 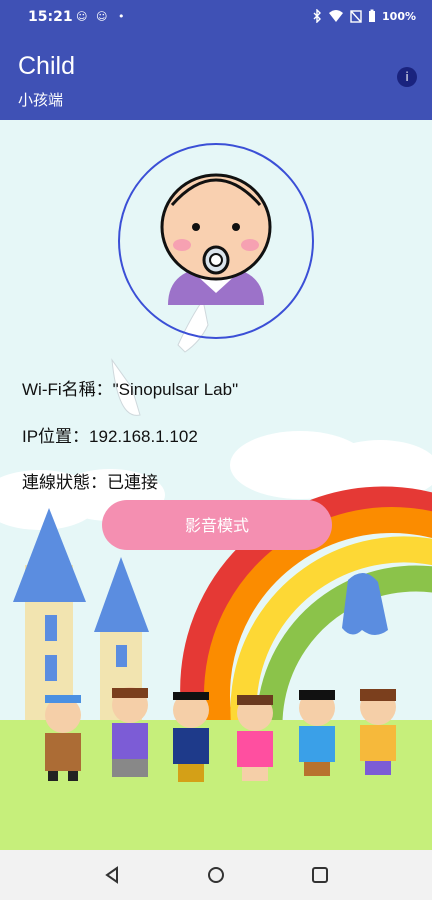 What do you see at coordinates (112, 875) in the screenshot?
I see `back-icon` at bounding box center [112, 875].